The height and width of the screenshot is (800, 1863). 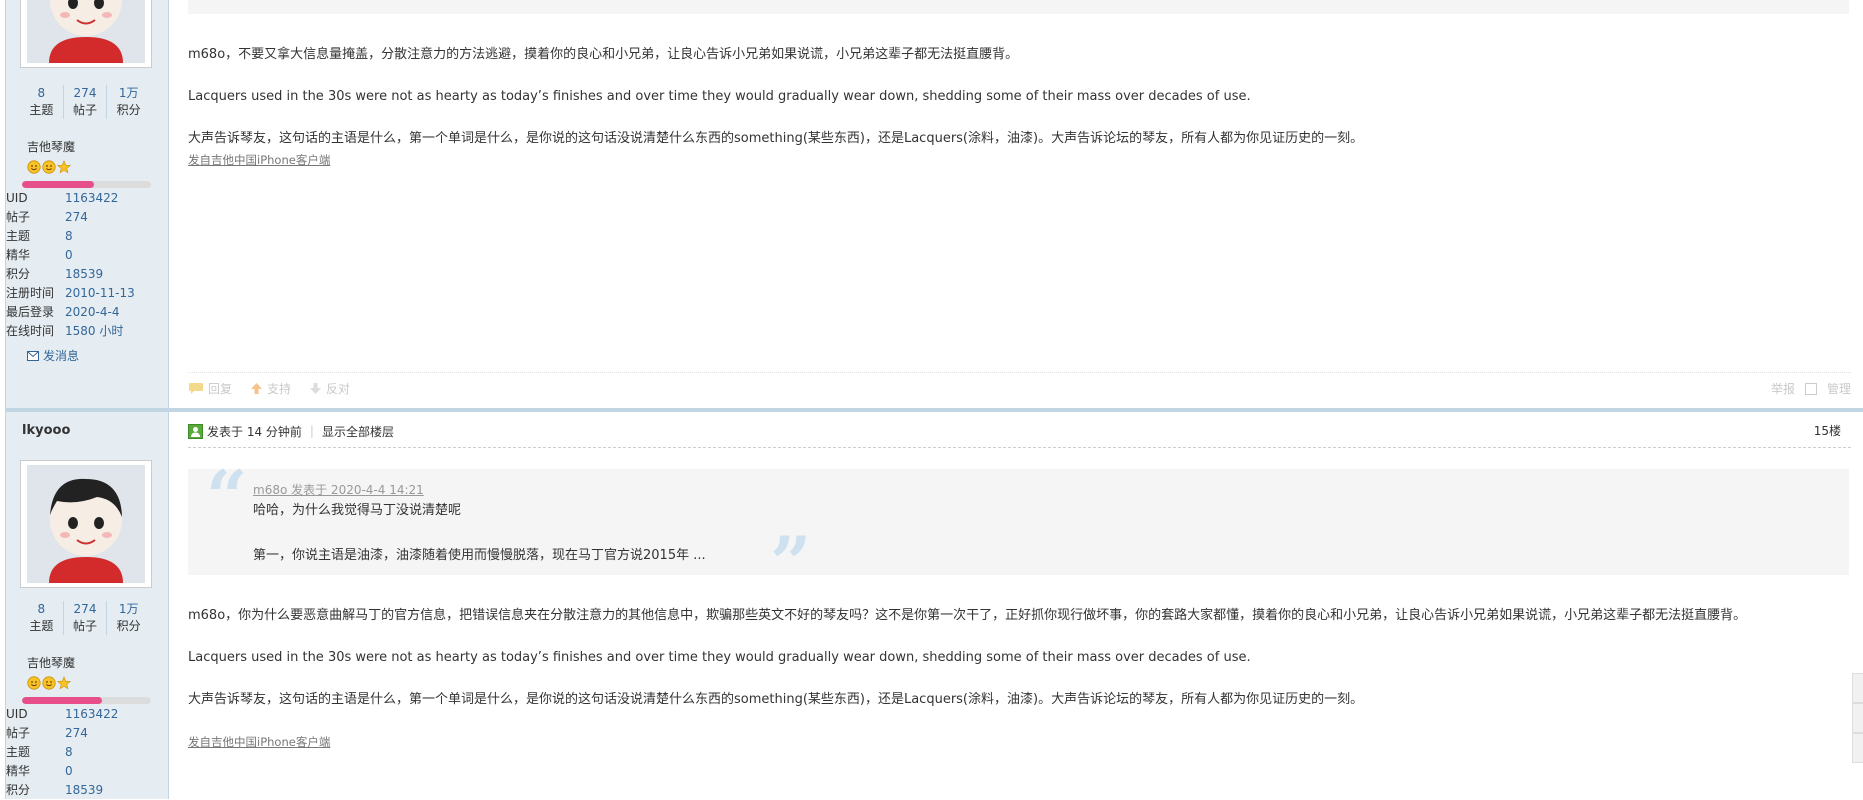 I want to click on post-actions: 回复 支持 反对, so click(x=269, y=388).